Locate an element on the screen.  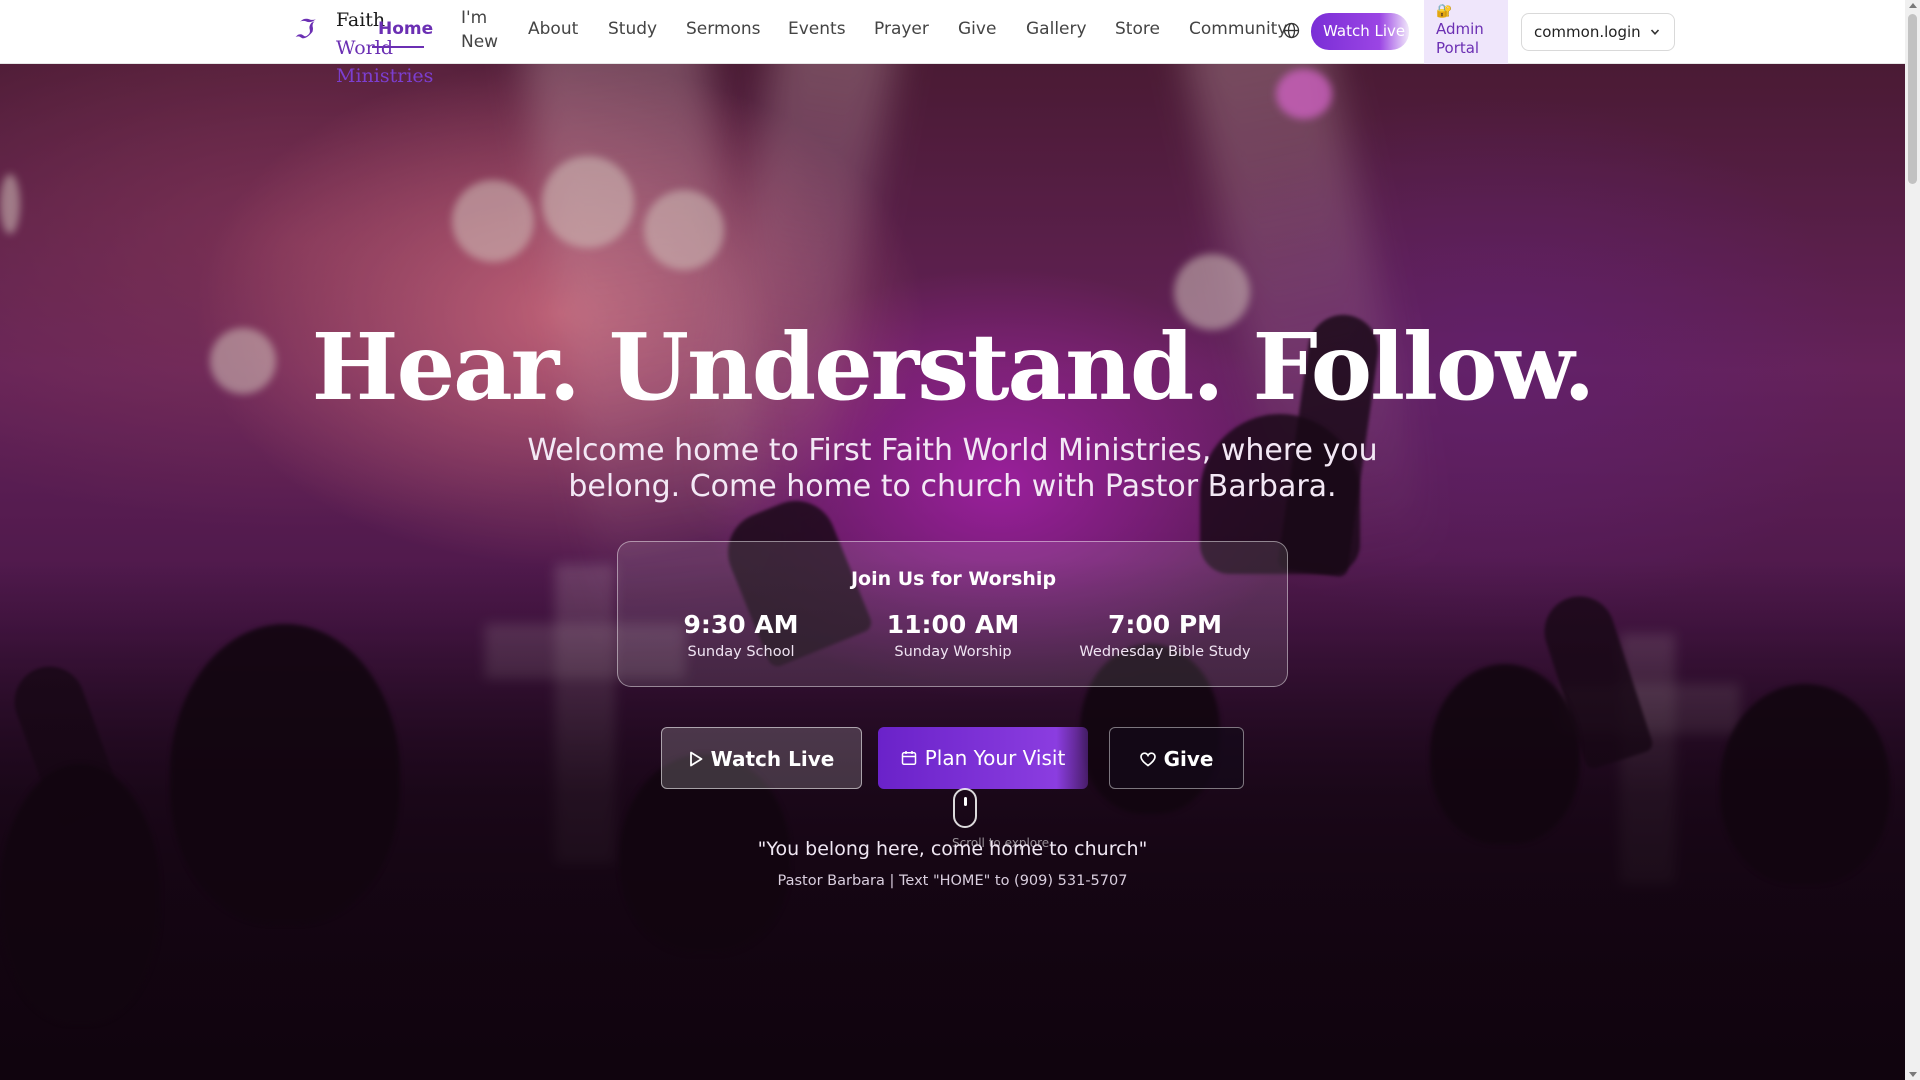
brand-line-3: Ministries is located at coordinates (385, 76).